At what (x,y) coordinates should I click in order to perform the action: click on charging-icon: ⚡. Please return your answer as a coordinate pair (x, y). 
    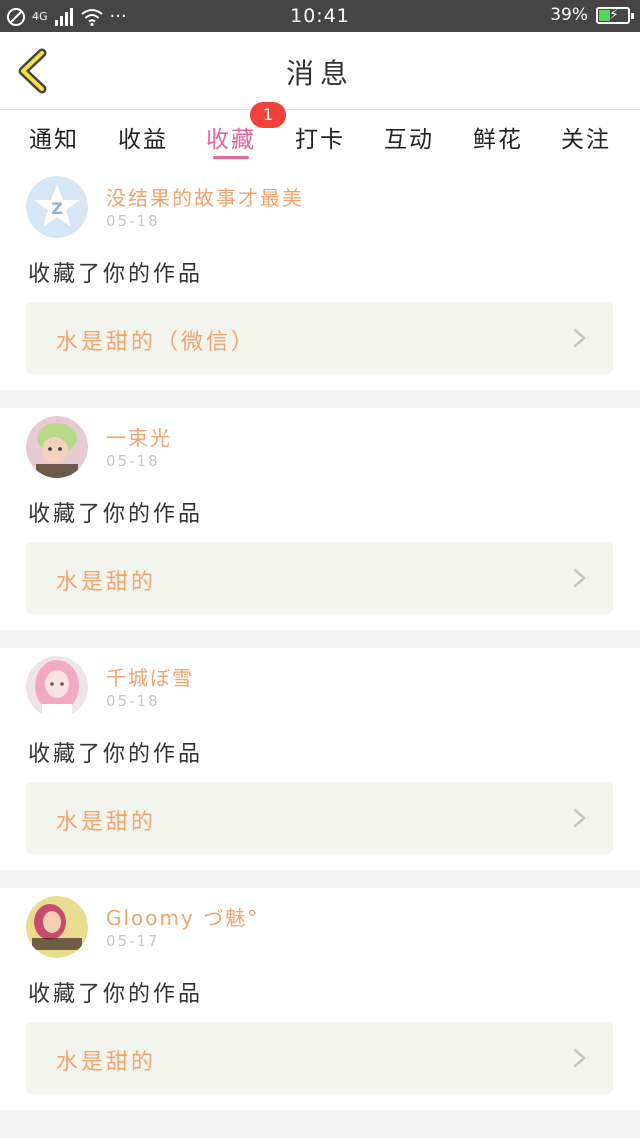
    Looking at the image, I should click on (614, 14).